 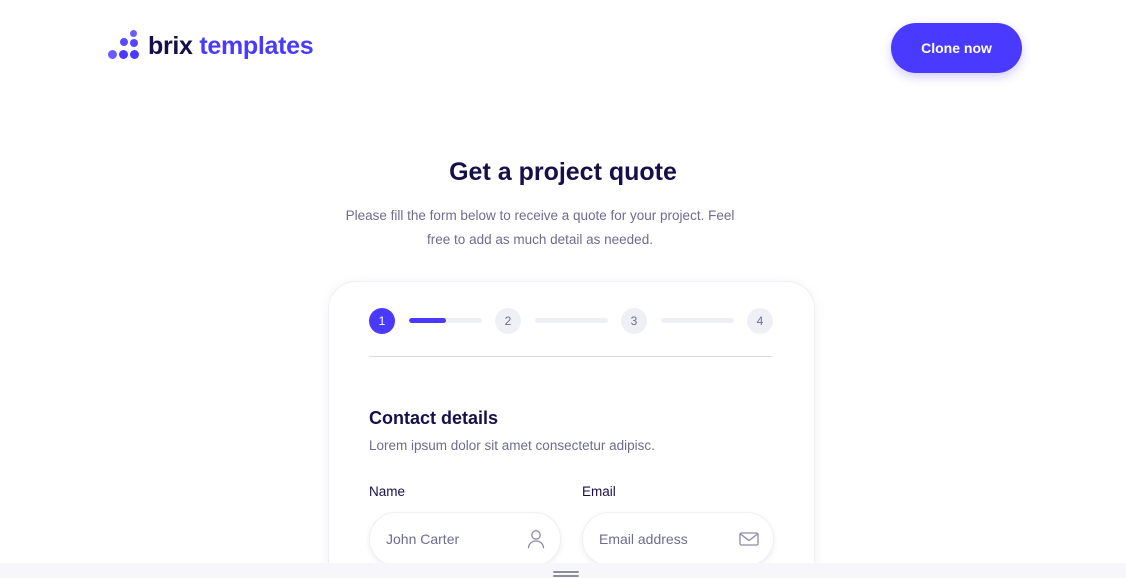 I want to click on stepper-divider, so click(x=571, y=356).